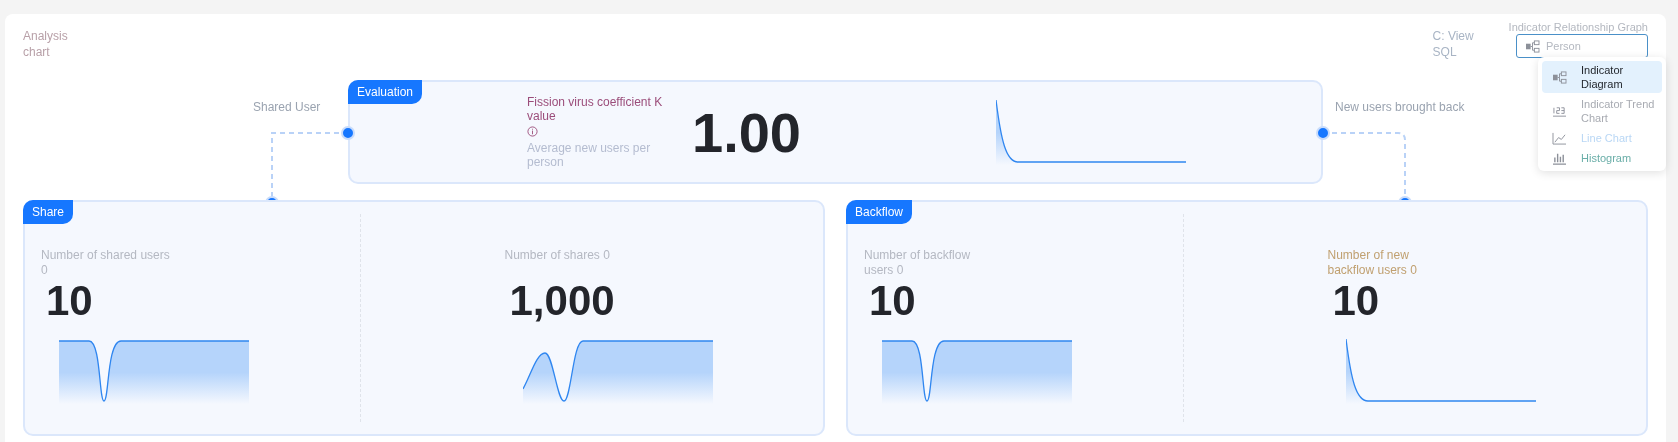 The image size is (1678, 442). I want to click on line-chart-icon, so click(1559, 138).